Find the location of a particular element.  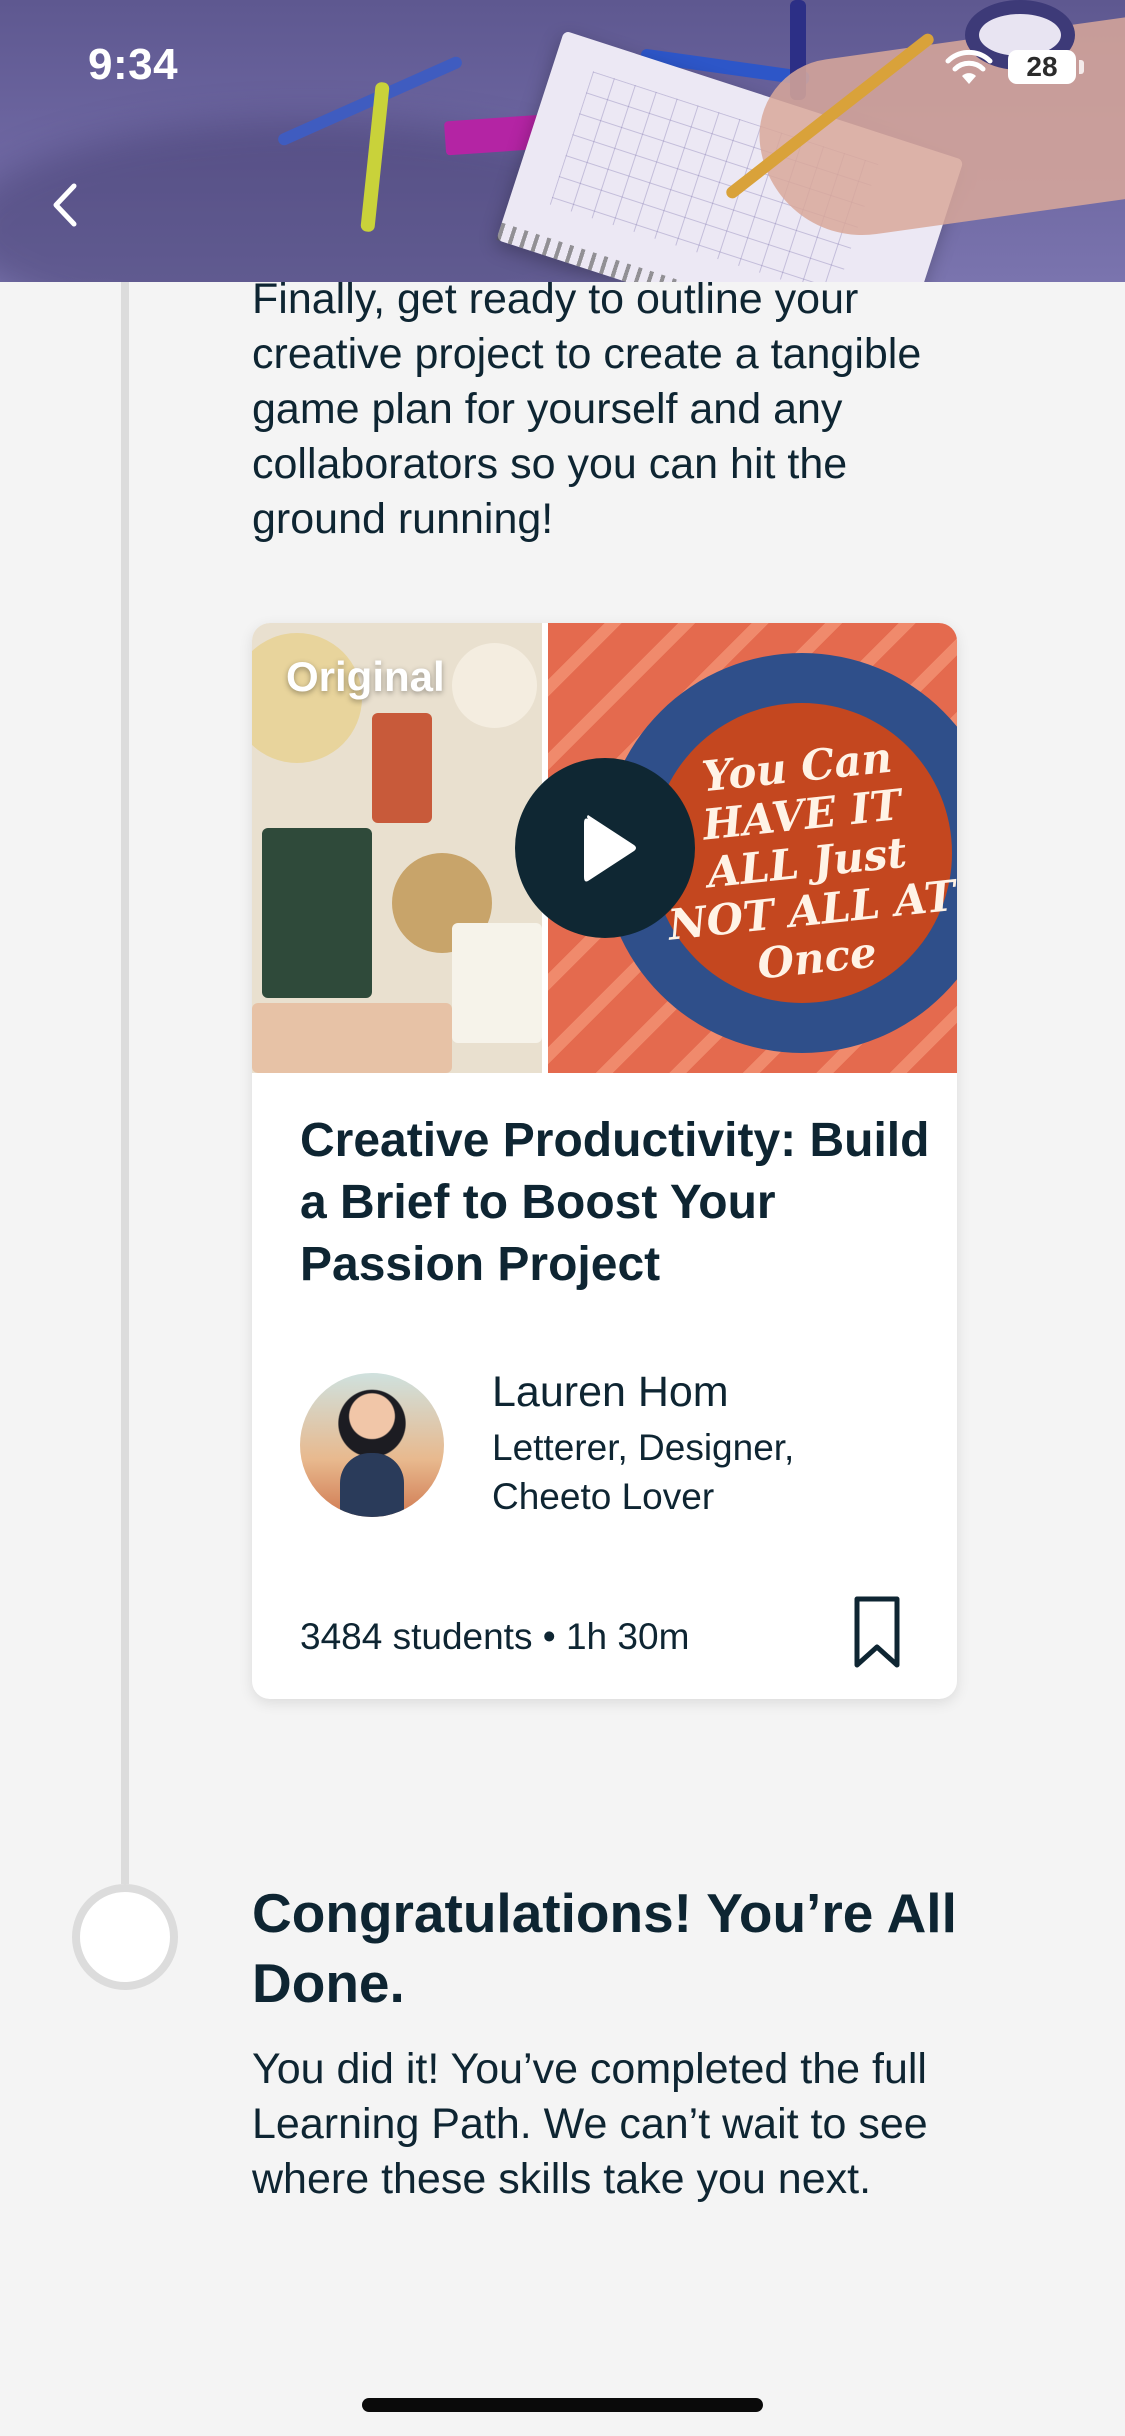

back-button is located at coordinates (65, 205).